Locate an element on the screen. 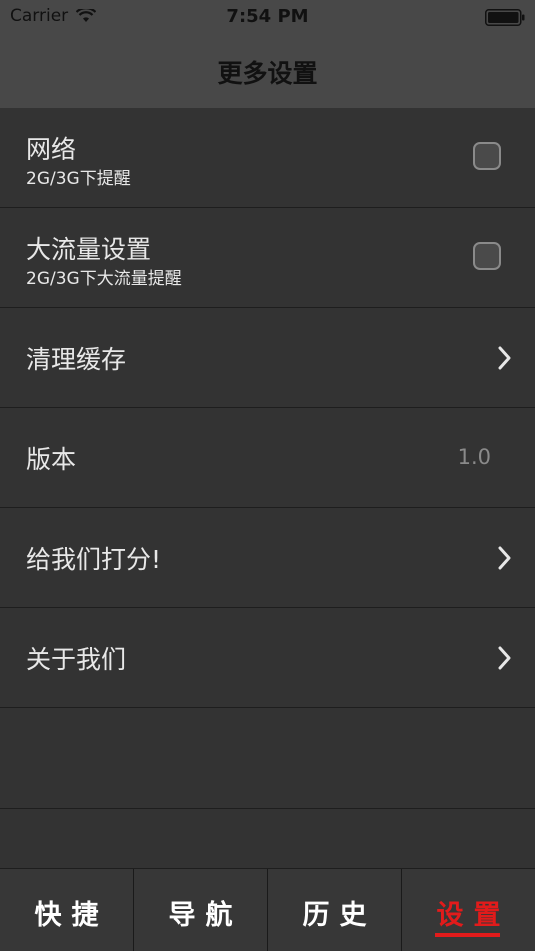 The height and width of the screenshot is (951, 535). setting-row-network: 网络 2G/3G下提醒 is located at coordinates (267, 158).